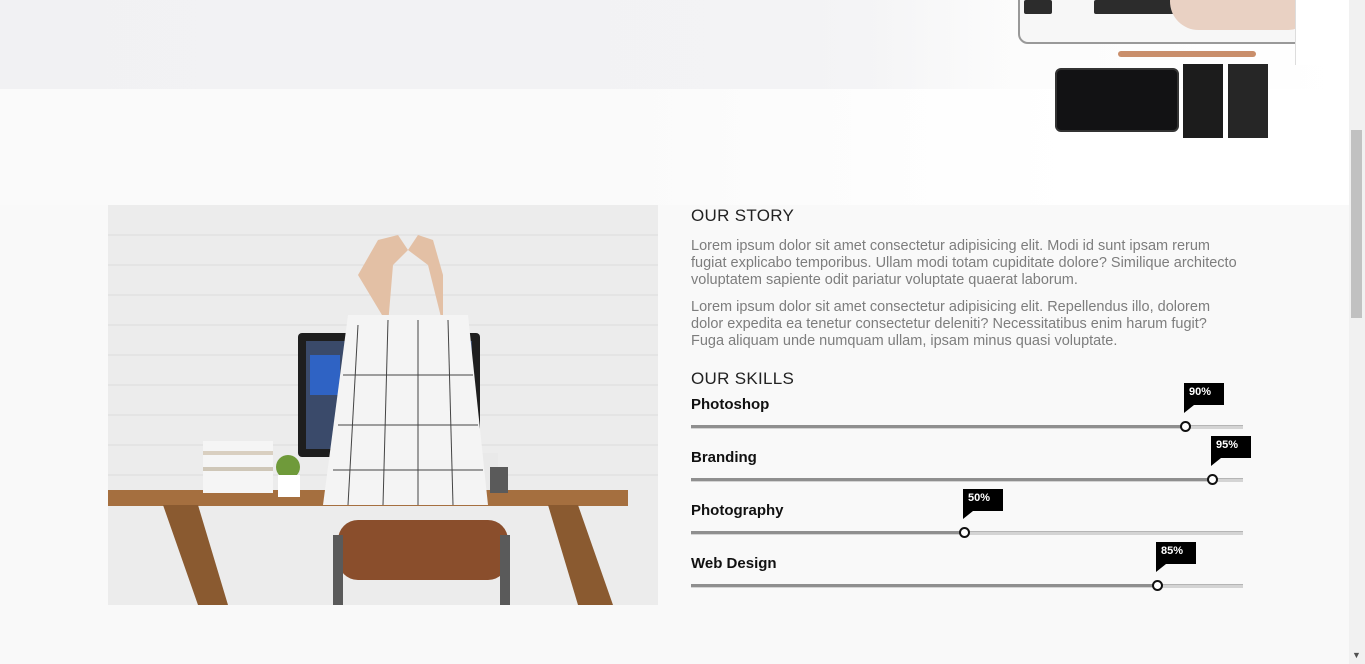 This screenshot has width=1365, height=664. What do you see at coordinates (1357, 332) in the screenshot?
I see `scrollbar: ▼` at bounding box center [1357, 332].